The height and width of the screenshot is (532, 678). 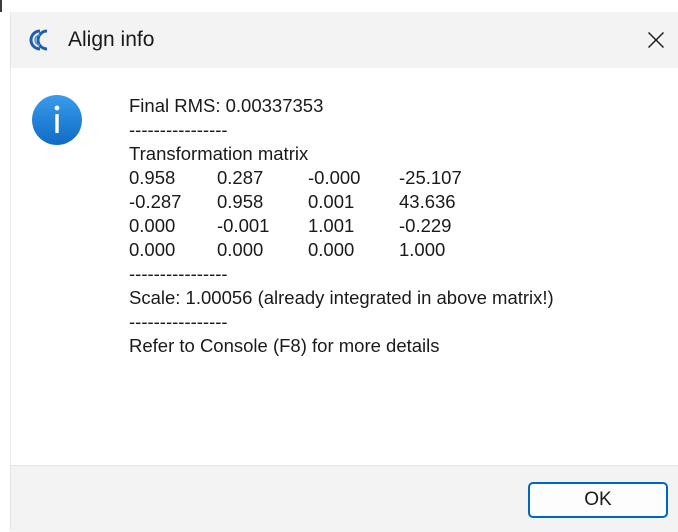 What do you see at coordinates (425, 225) in the screenshot?
I see `matrix-cell: -0.229` at bounding box center [425, 225].